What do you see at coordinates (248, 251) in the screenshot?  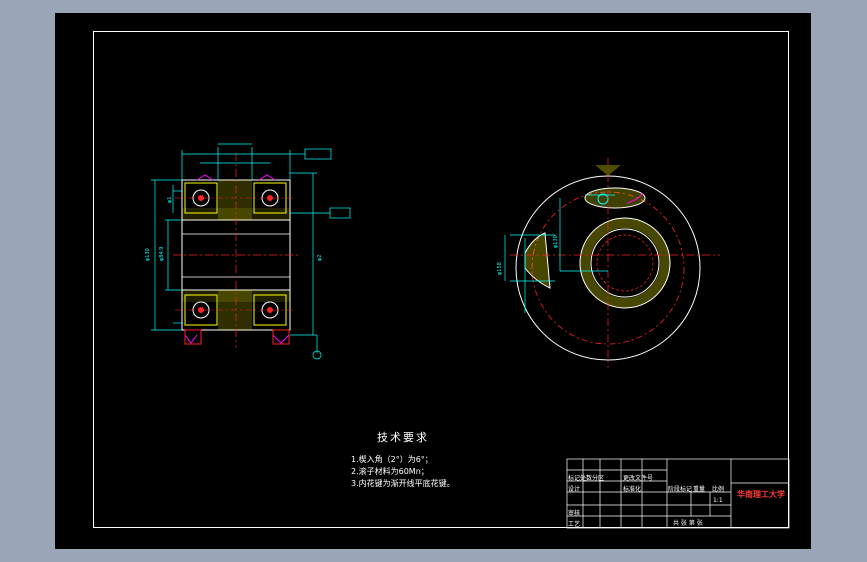 I see `section-view: φ130 φ84.9 φ2 φ1` at bounding box center [248, 251].